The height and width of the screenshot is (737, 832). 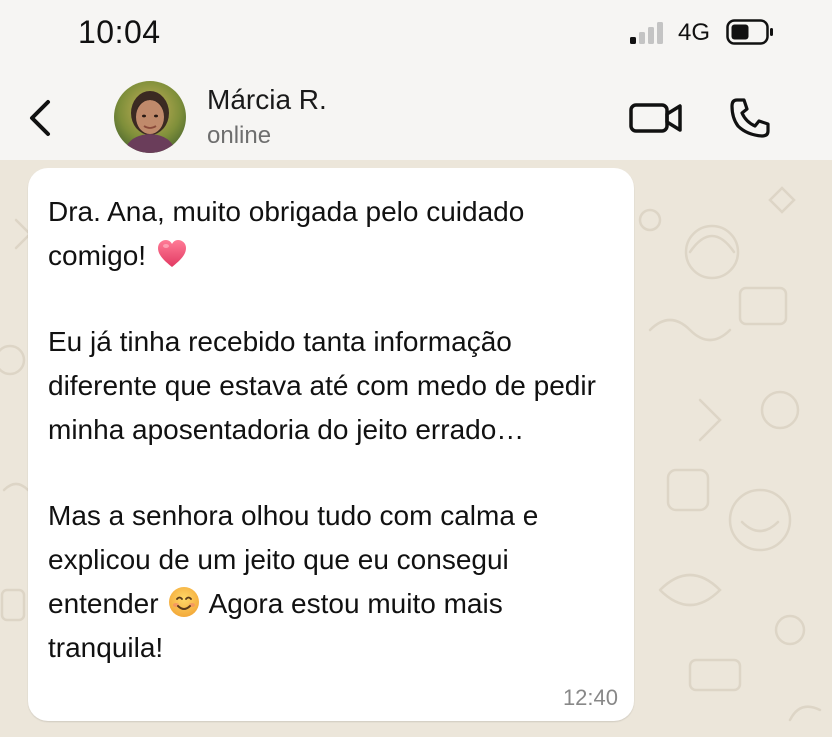 I want to click on network-type: 4G, so click(x=694, y=32).